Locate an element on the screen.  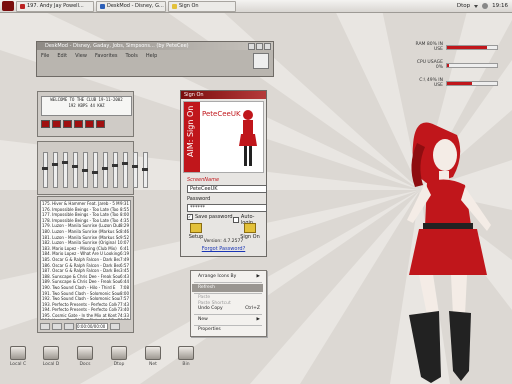
ram-meter-fill is located at coordinates (467, 47).